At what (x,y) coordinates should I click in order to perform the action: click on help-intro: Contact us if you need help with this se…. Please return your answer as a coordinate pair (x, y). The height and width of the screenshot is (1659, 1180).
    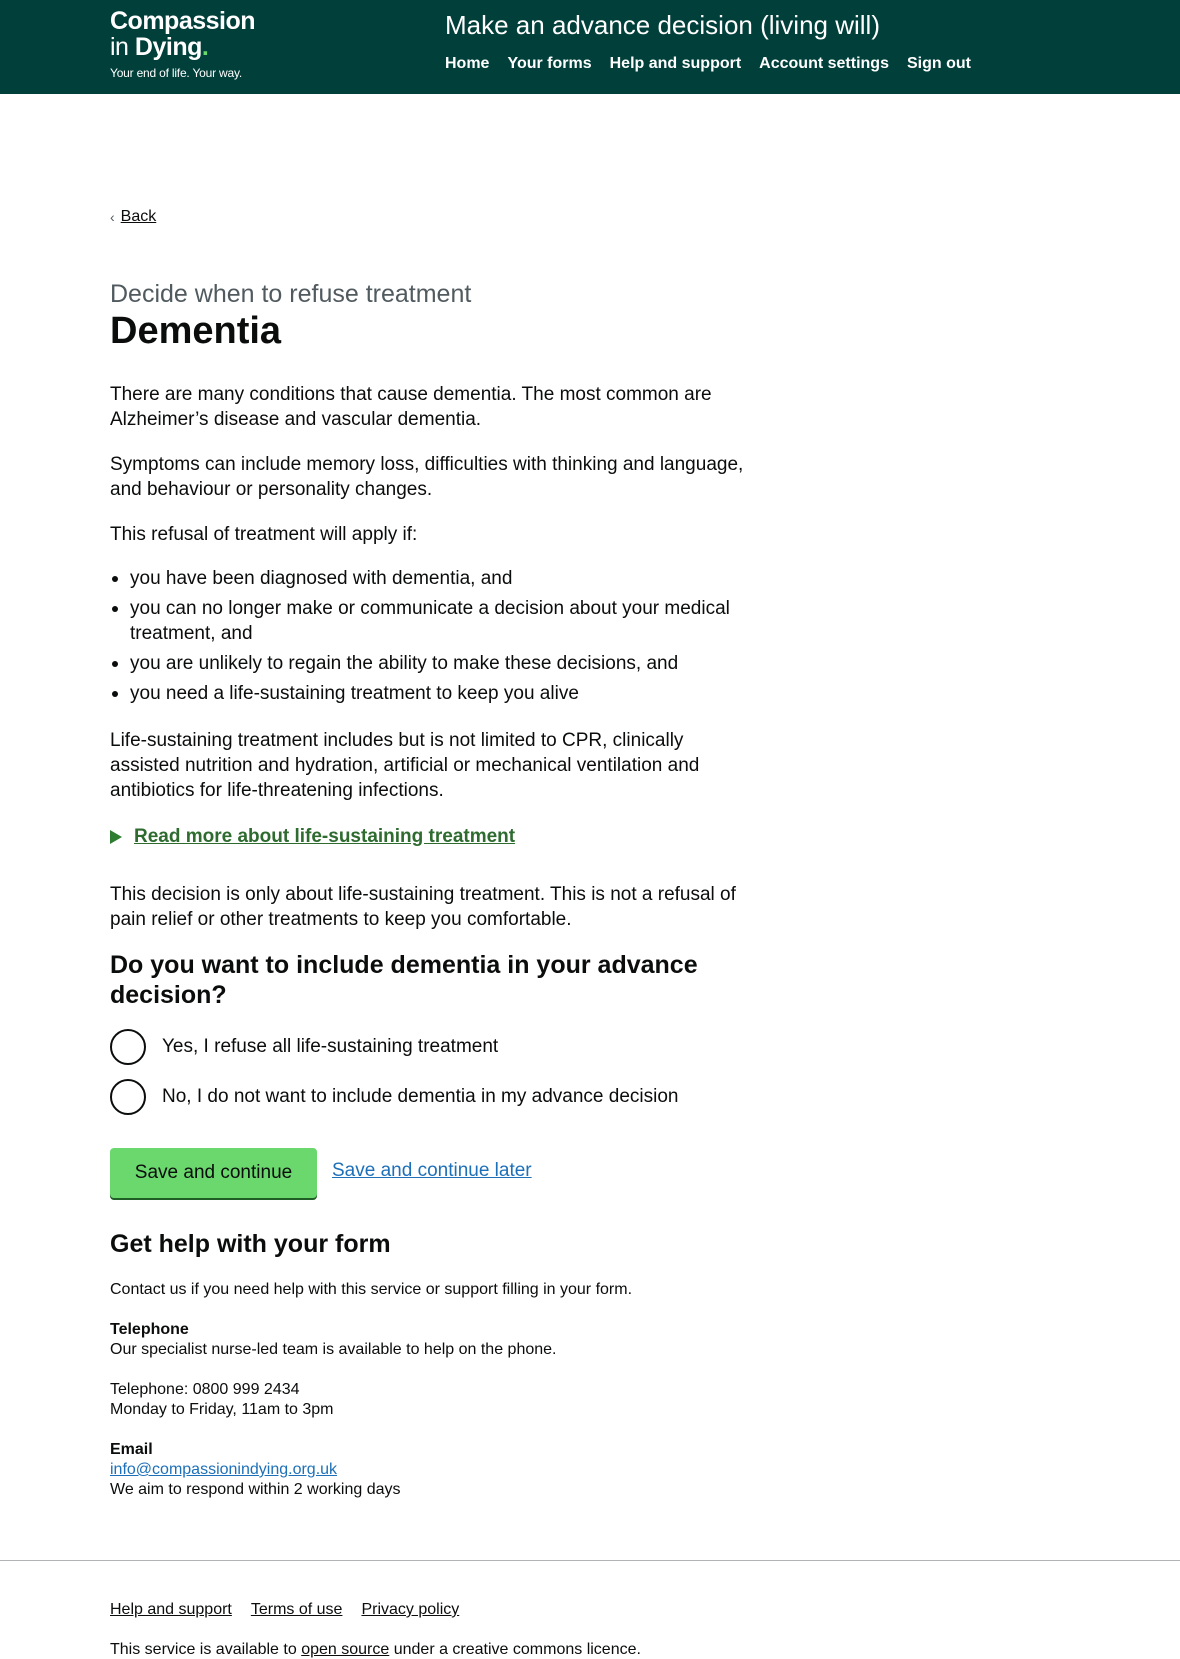
    Looking at the image, I should click on (371, 1289).